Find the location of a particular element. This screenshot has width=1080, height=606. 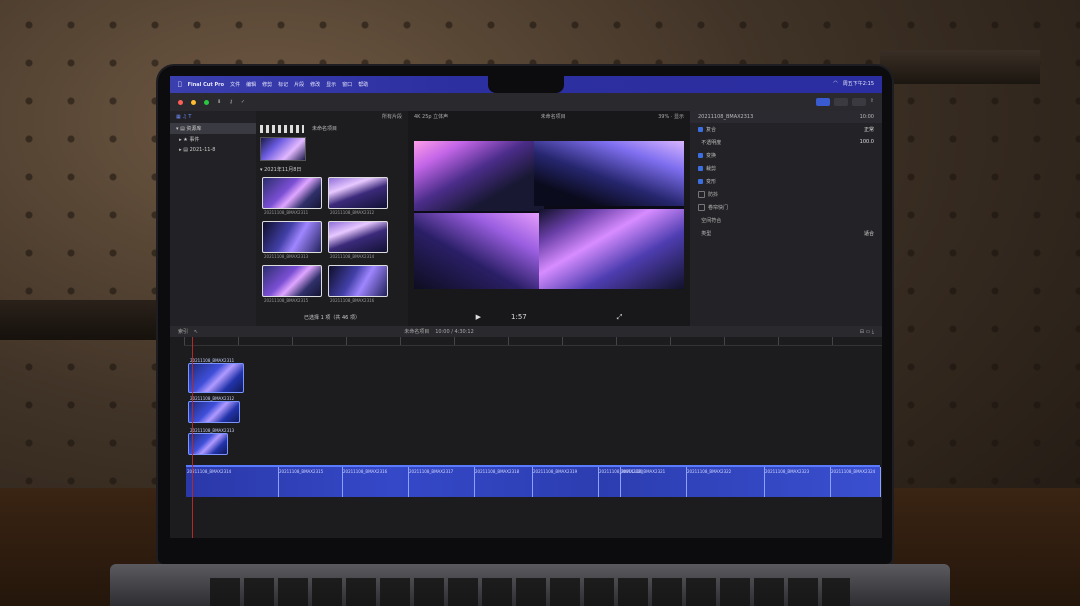

clip-label: 20211108_BMAX2312 is located at coordinates (352, 212).